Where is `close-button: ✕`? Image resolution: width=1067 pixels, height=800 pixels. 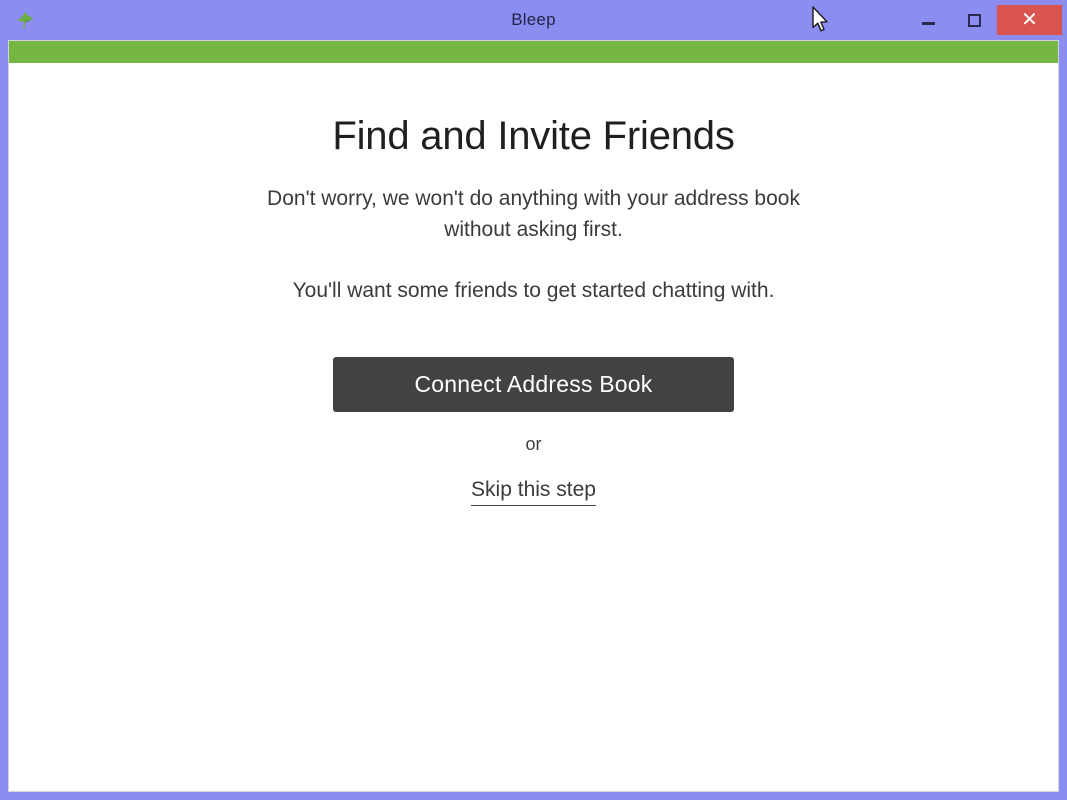
close-button: ✕ is located at coordinates (1029, 20).